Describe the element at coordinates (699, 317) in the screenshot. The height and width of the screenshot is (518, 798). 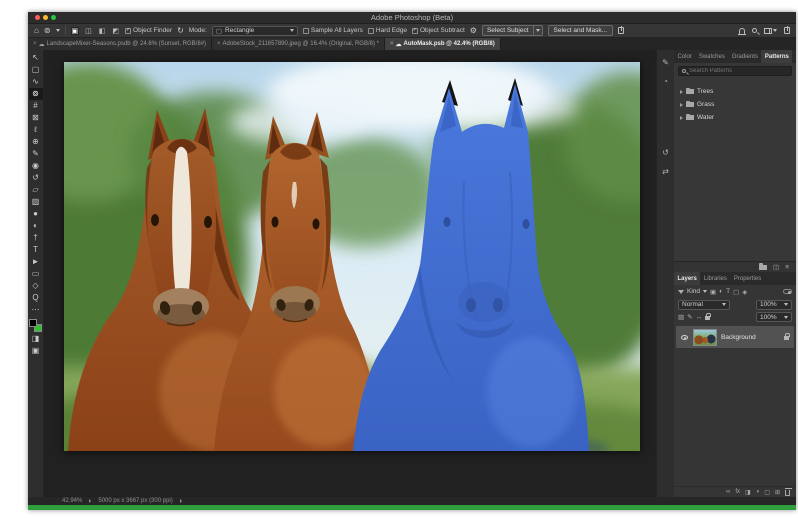
I see `lock-position-icon: ↔` at that location.